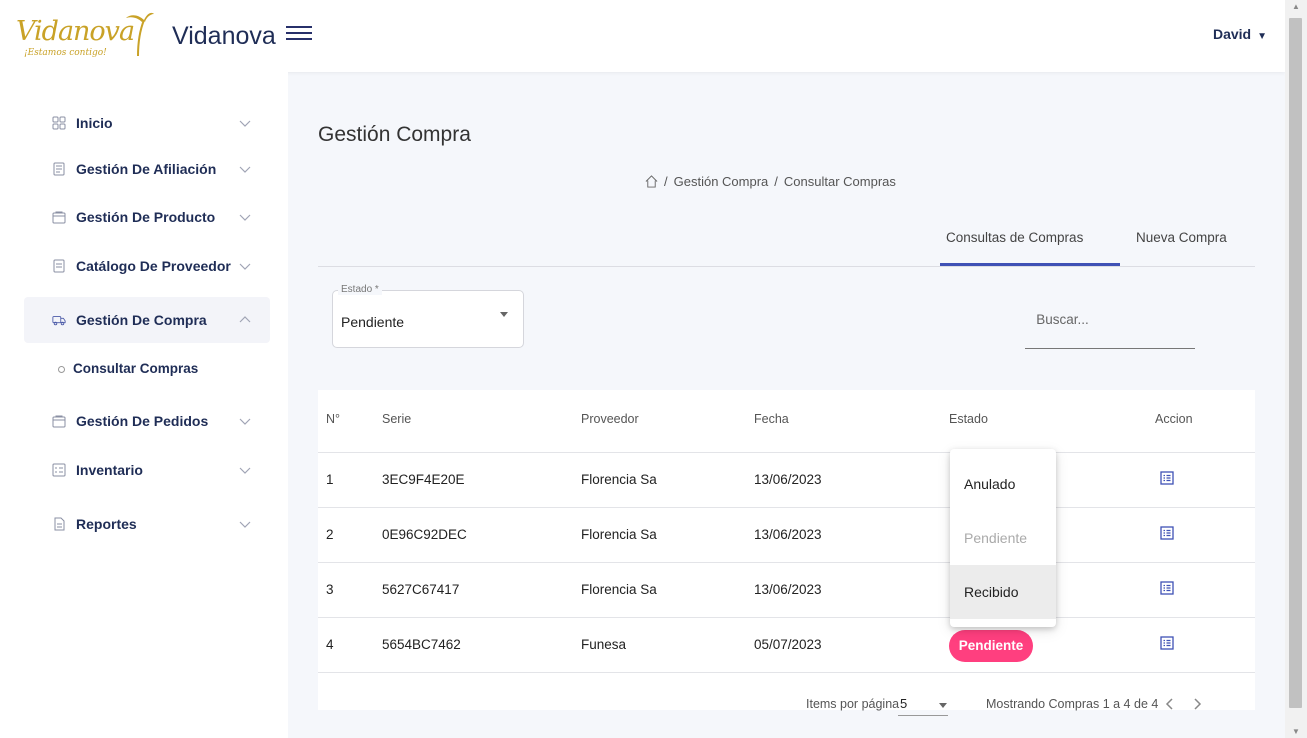 The width and height of the screenshot is (1307, 738). Describe the element at coordinates (1262, 36) in the screenshot. I see `caret-down-icon: ▼` at that location.